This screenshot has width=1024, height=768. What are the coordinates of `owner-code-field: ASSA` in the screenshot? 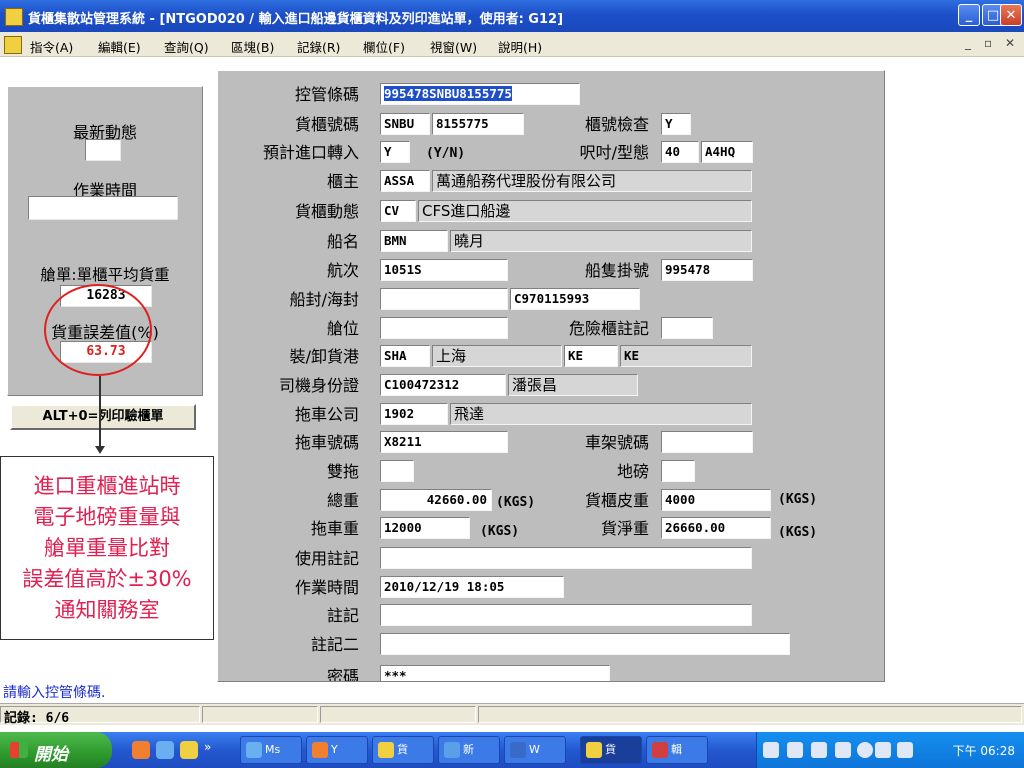 It's located at (405, 181).